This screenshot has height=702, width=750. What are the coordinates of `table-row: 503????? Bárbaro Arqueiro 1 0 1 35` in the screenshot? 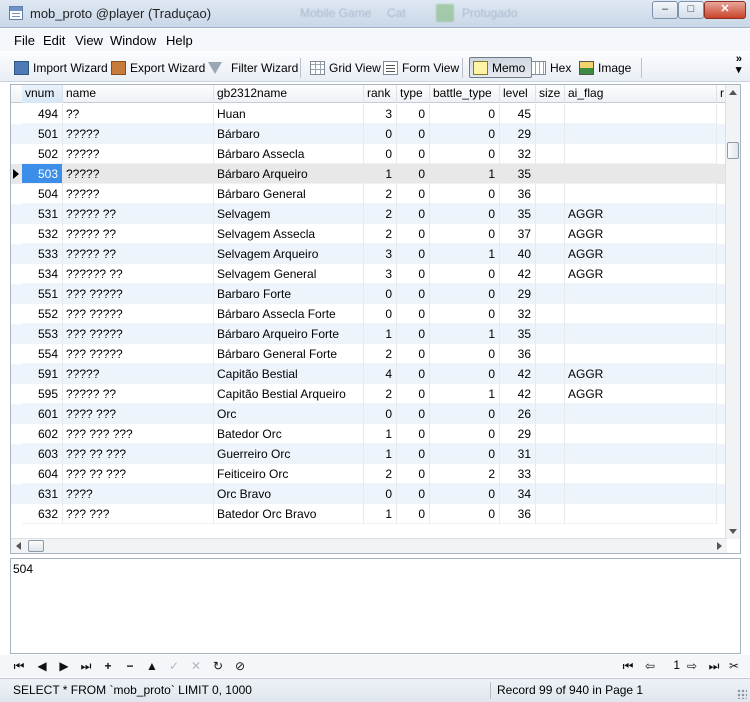 It's located at (369, 174).